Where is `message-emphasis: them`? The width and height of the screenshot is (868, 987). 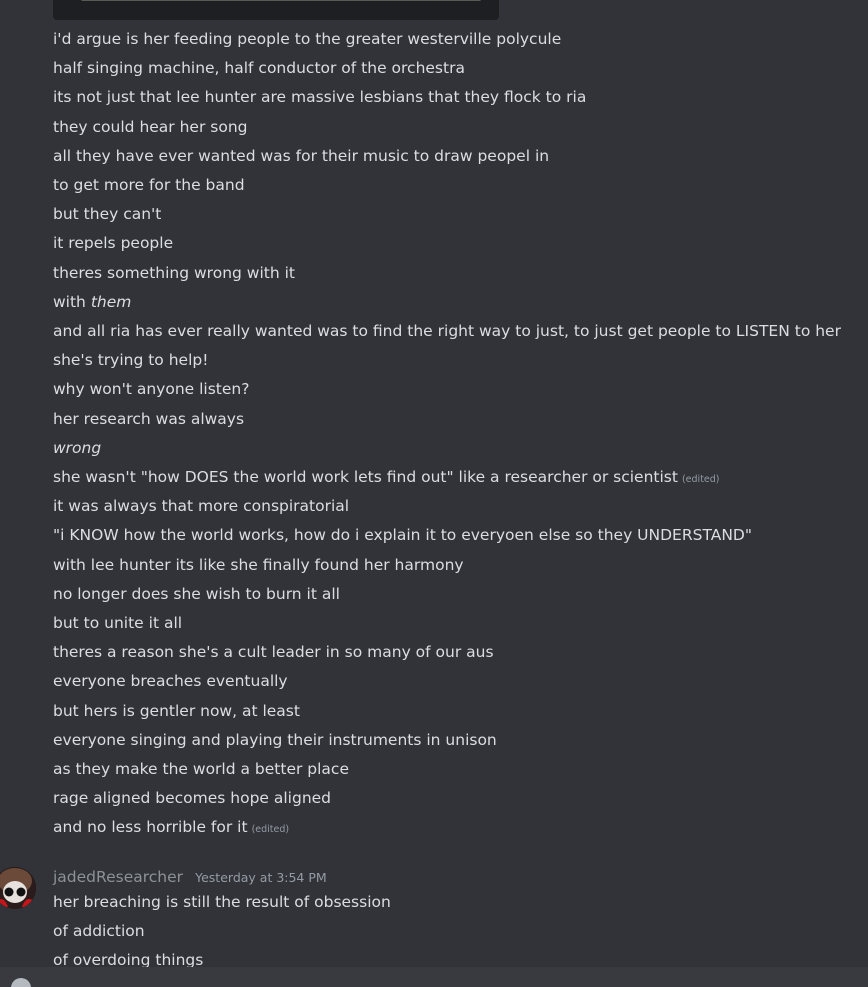
message-emphasis: them is located at coordinates (111, 302).